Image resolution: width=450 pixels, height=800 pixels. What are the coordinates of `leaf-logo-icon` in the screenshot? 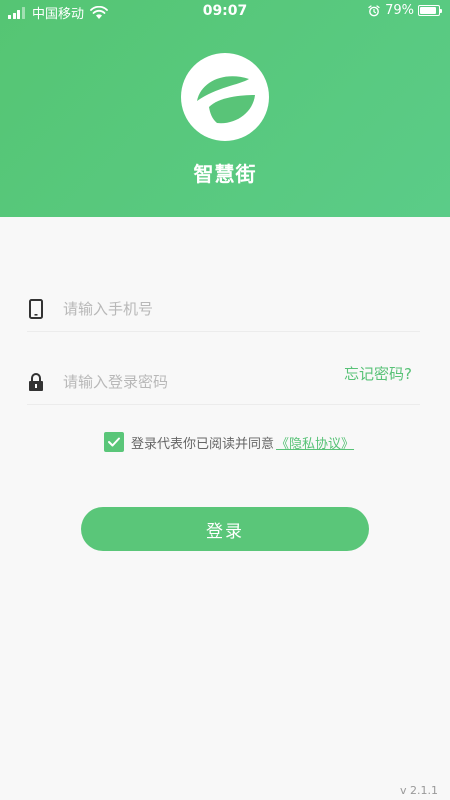 It's located at (225, 97).